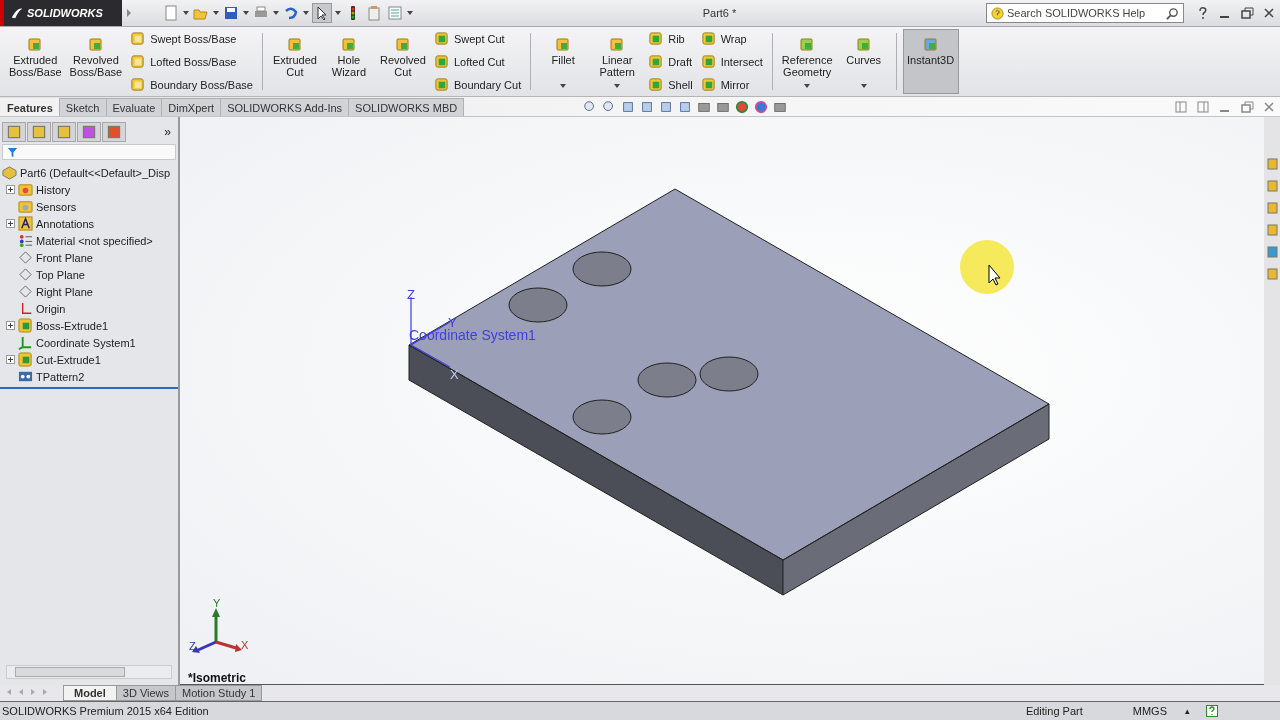 The height and width of the screenshot is (720, 1280). What do you see at coordinates (65, 223) in the screenshot?
I see `tree-item: Annotations` at bounding box center [65, 223].